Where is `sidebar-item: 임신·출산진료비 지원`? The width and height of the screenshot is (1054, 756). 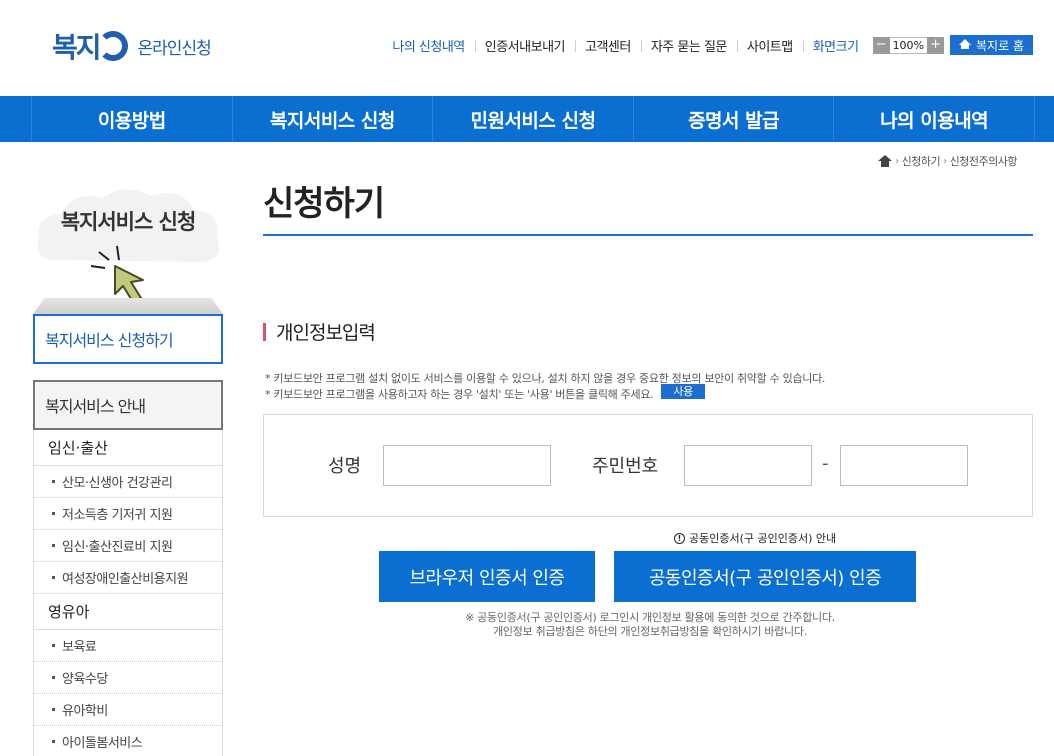
sidebar-item: 임신·출산진료비 지원 is located at coordinates (128, 546).